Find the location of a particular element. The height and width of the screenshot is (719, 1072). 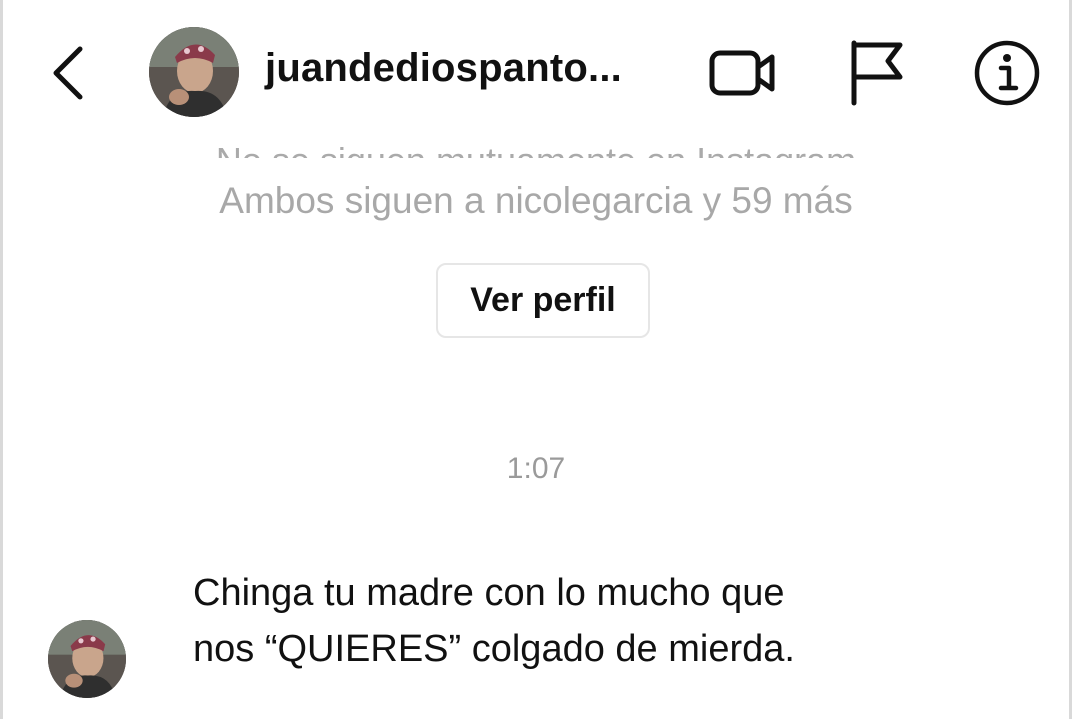

chevron-left-icon is located at coordinates (68, 73).